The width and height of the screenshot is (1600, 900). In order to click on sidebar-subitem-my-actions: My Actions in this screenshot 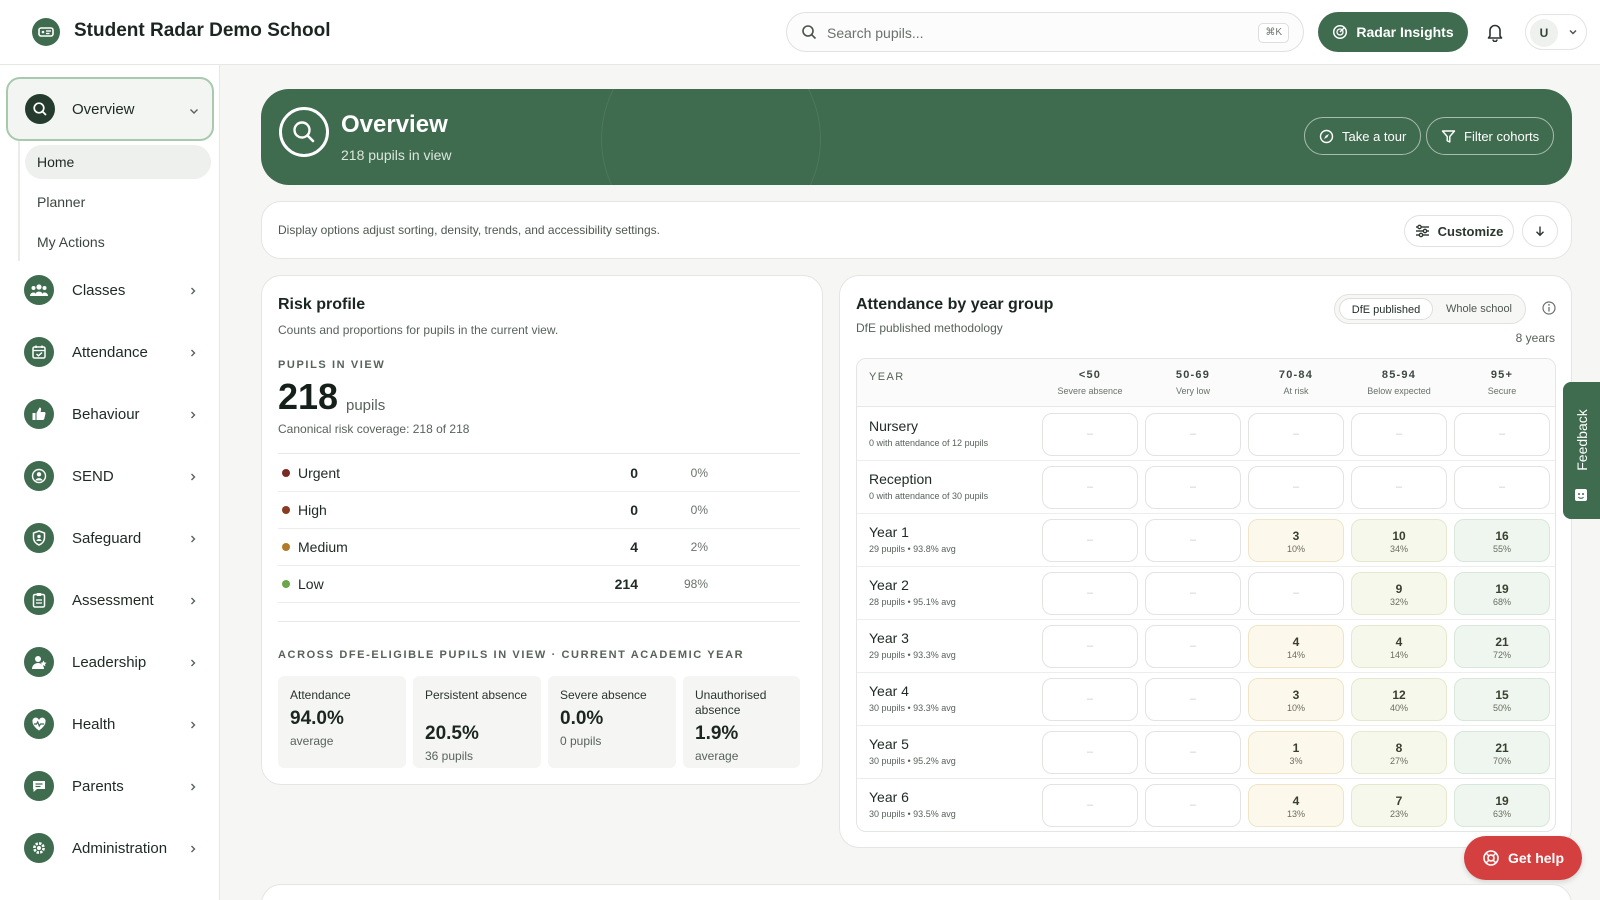, I will do `click(118, 242)`.